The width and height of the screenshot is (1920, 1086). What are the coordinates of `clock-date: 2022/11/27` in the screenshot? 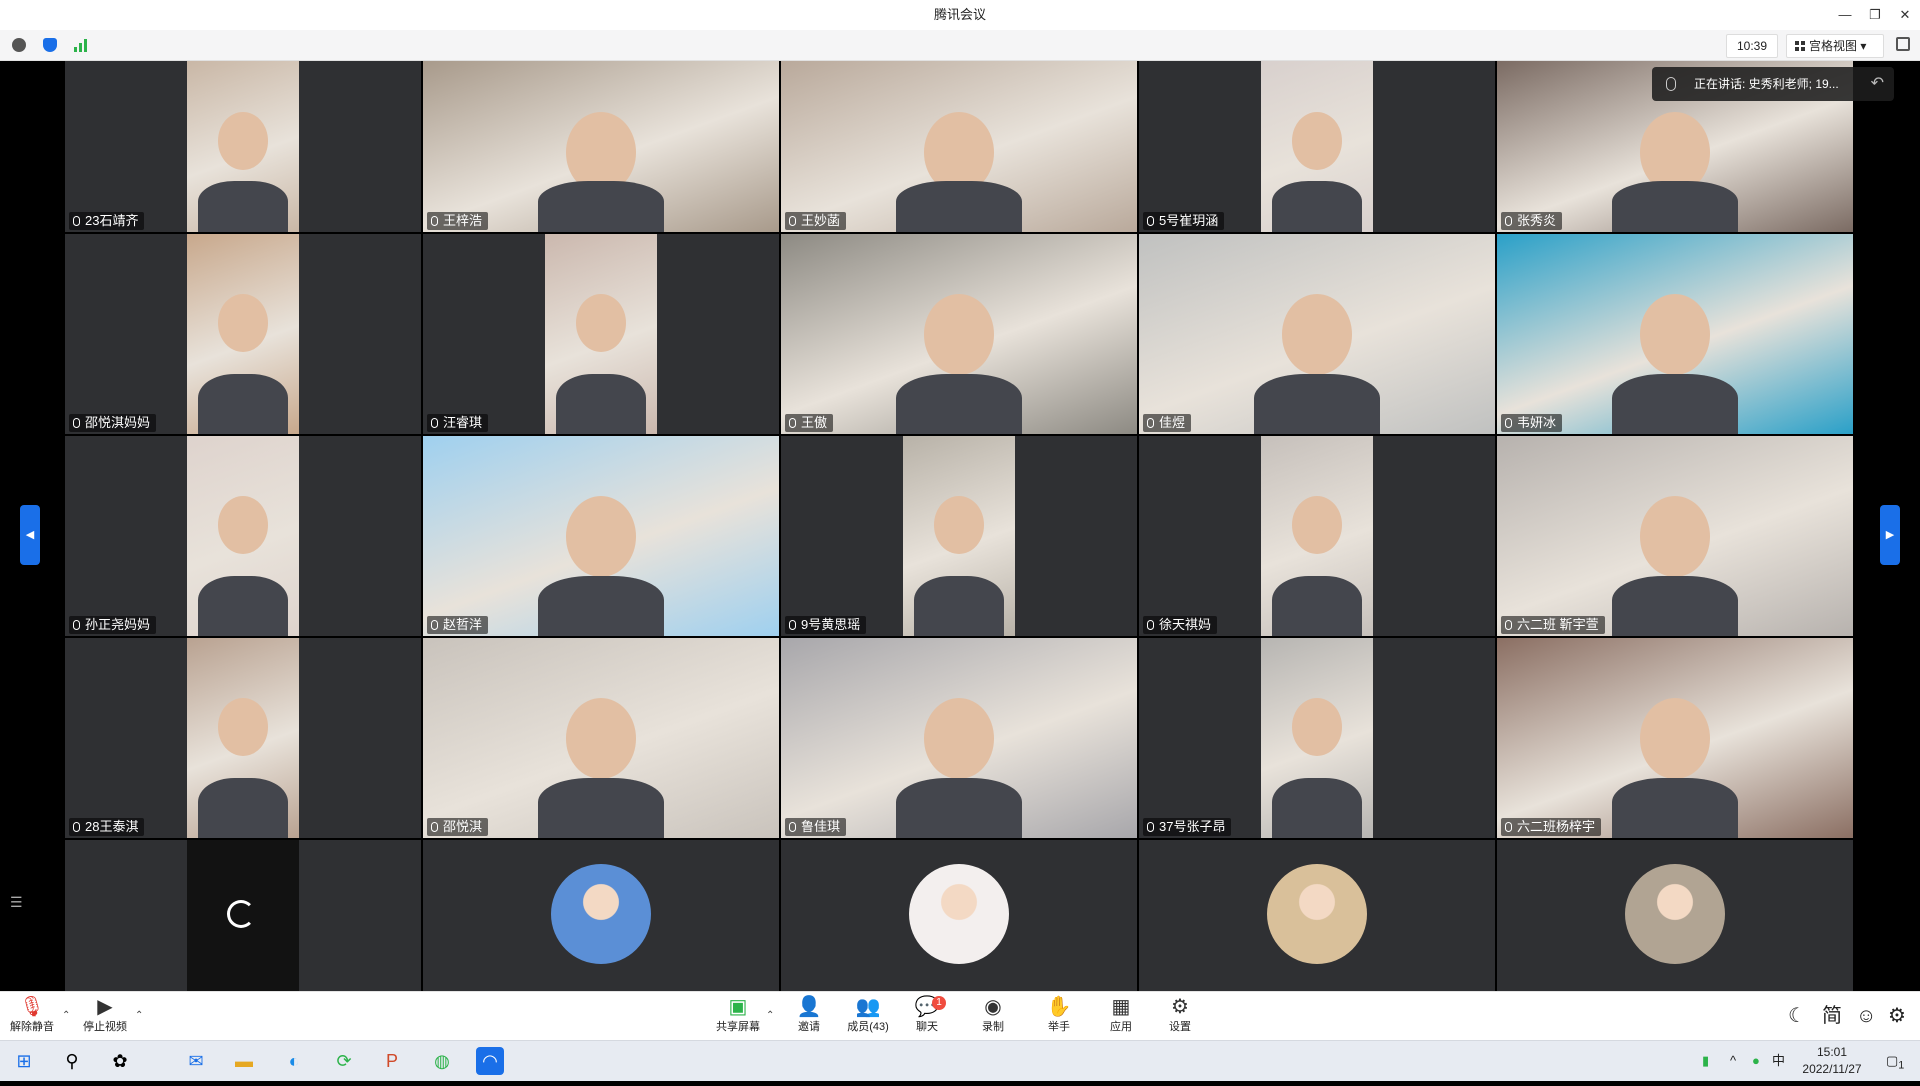 It's located at (1832, 1069).